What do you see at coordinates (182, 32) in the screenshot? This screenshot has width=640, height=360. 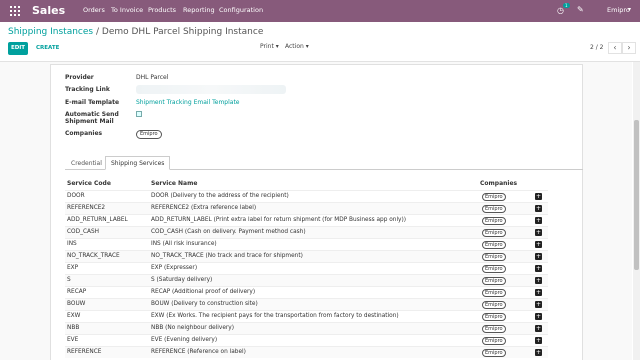 I see `page-title: Demo DHL Parcel Shipping Instance` at bounding box center [182, 32].